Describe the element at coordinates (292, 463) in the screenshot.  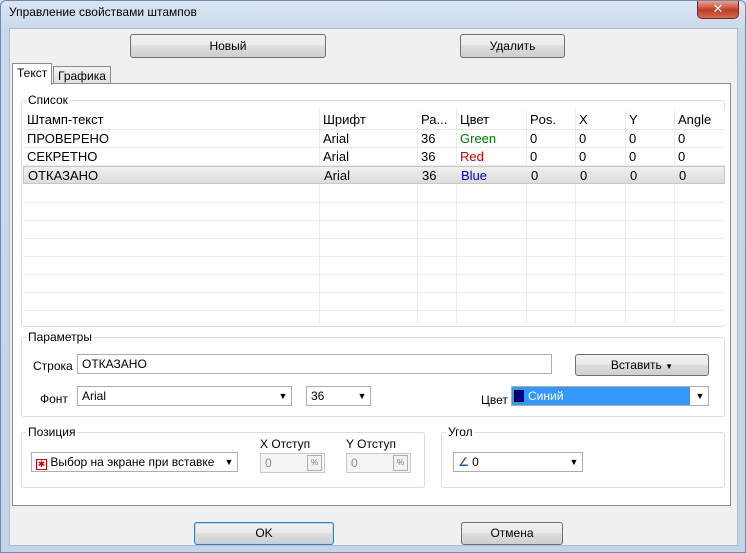
I see `x-offset-input: 0 %` at that location.